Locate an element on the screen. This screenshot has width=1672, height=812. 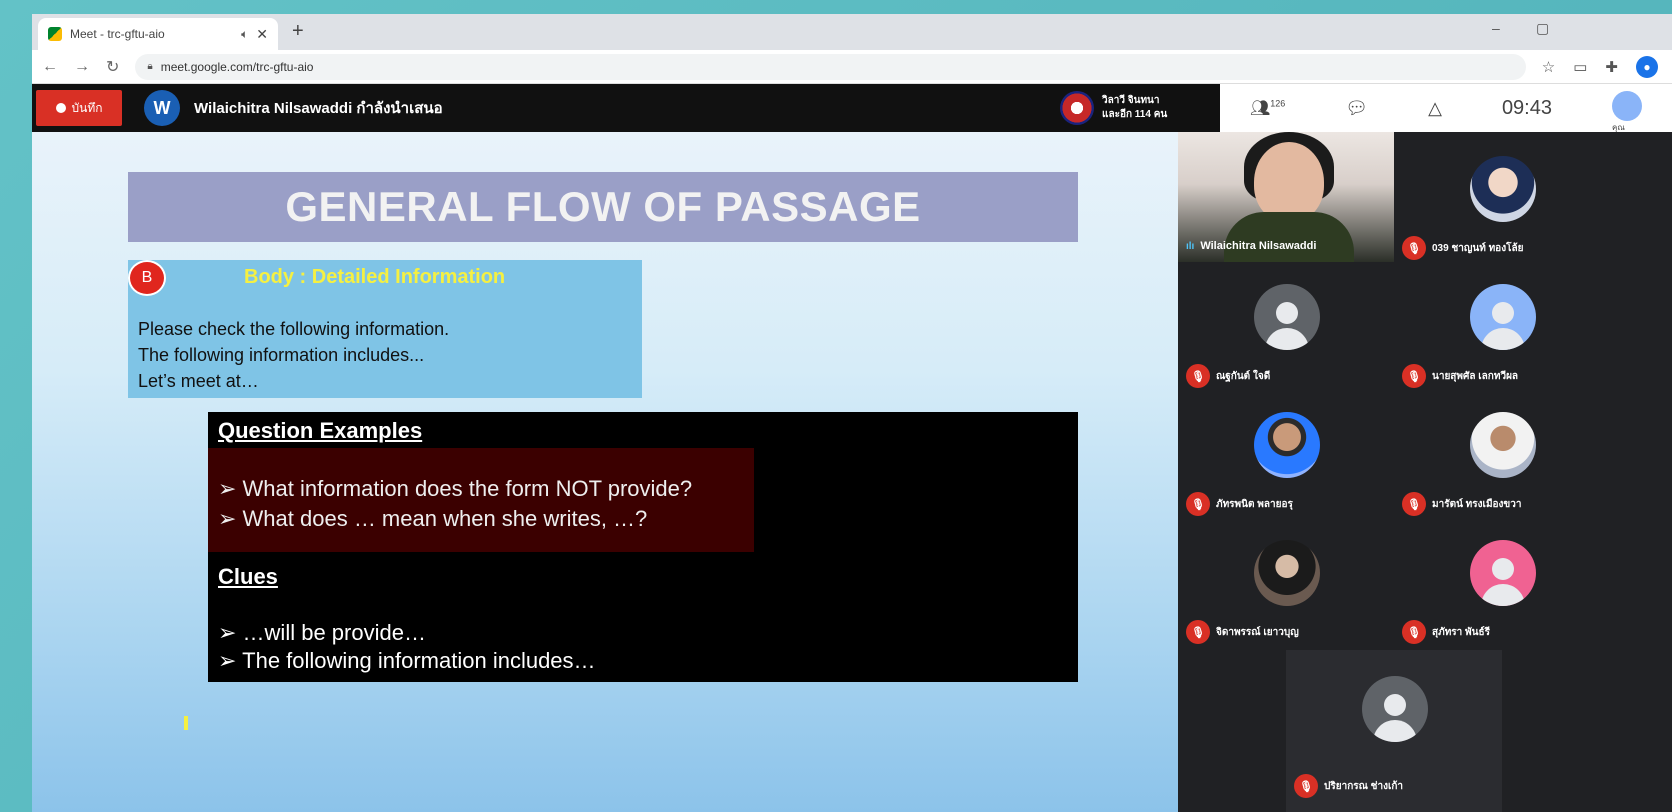
speaker-name: Wilaichitra Nilsawaddi is located at coordinates (1258, 246).